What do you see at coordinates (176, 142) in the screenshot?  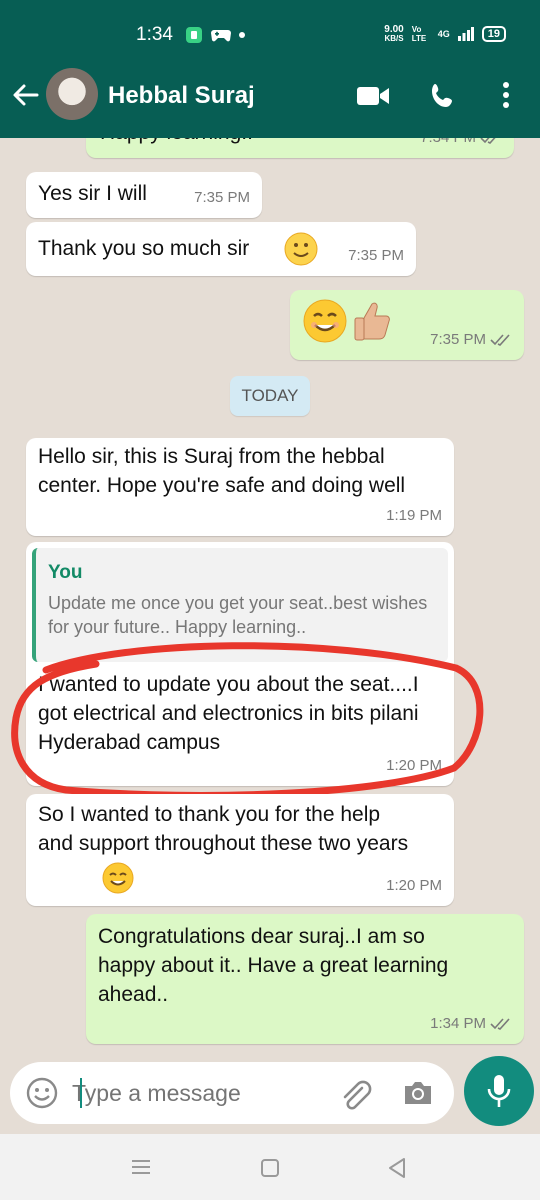 I see `message-text: Happy learning..` at bounding box center [176, 142].